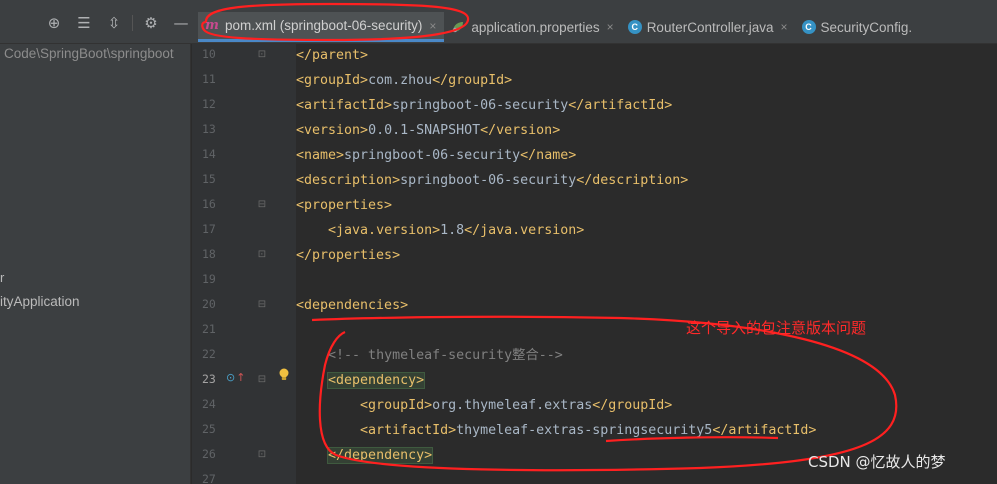 The height and width of the screenshot is (484, 997). I want to click on code-line: <java.version>1.8</java.version>, so click(646, 230).